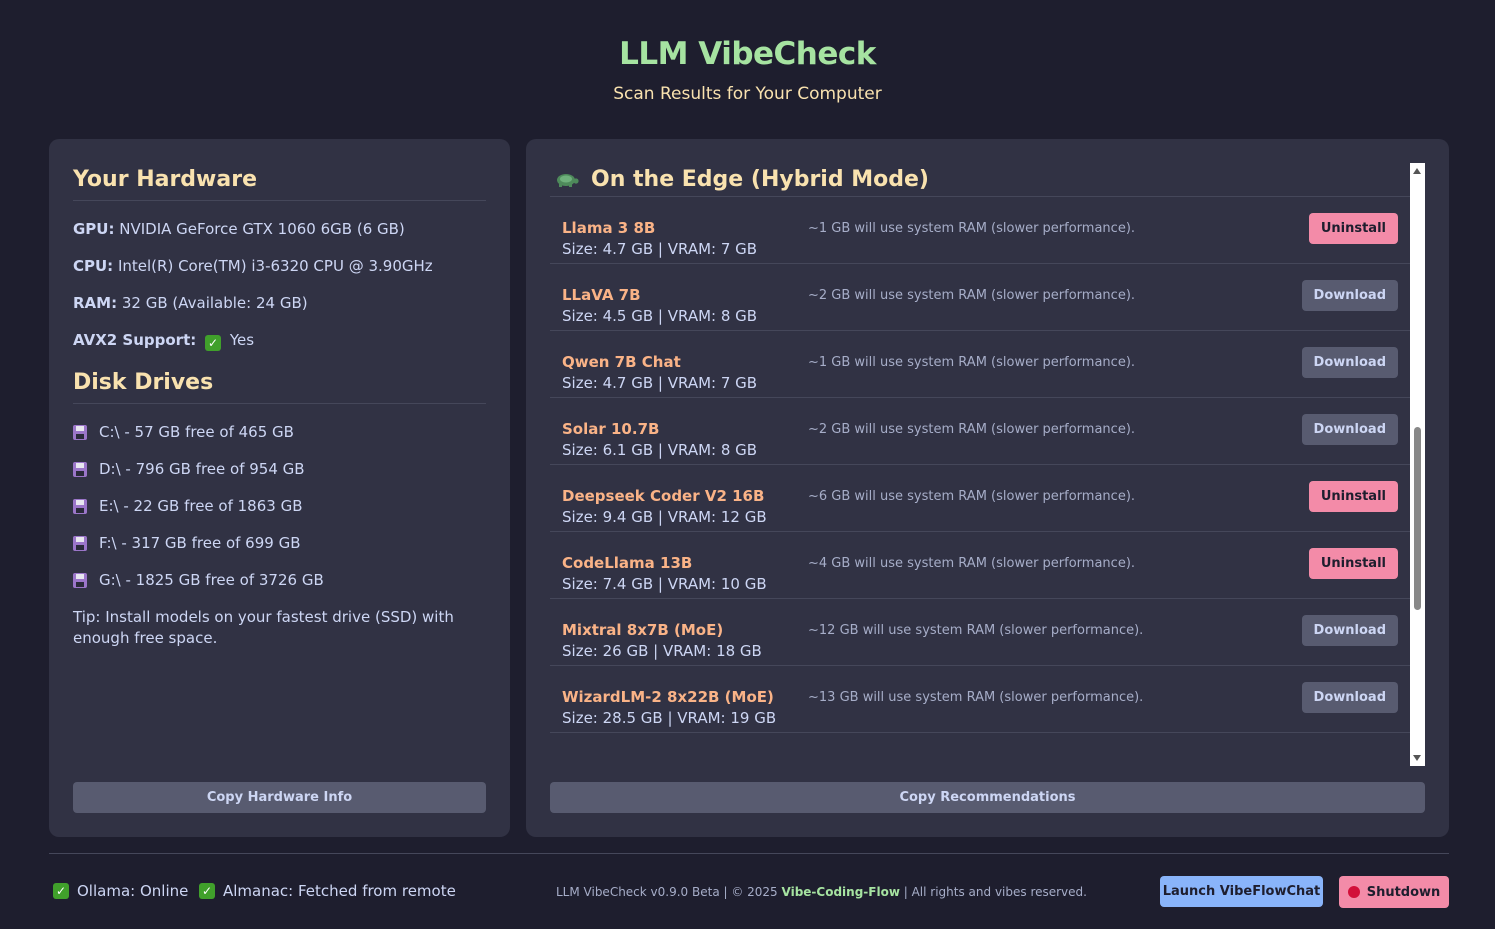 Image resolution: width=1495 pixels, height=929 pixels. What do you see at coordinates (747, 94) in the screenshot?
I see `app-subtitle: Scan Results for Your Computer` at bounding box center [747, 94].